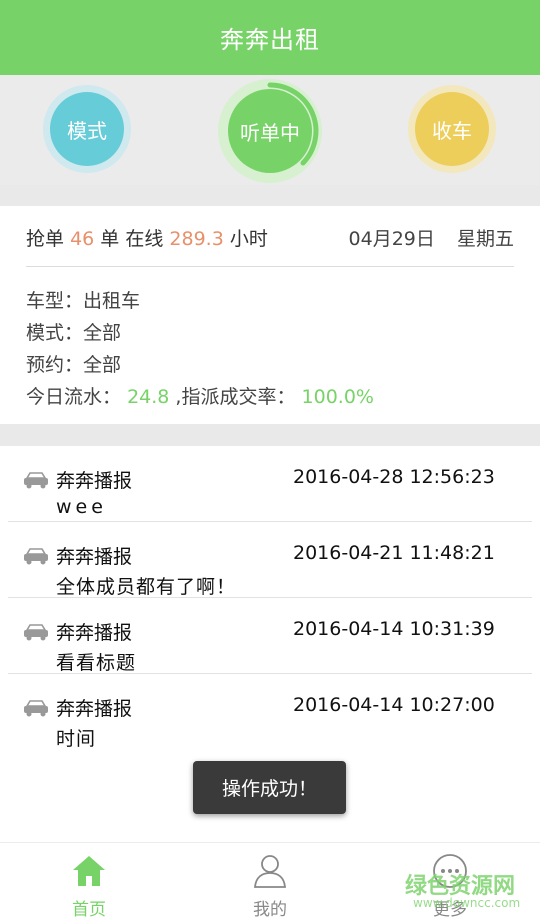 The height and width of the screenshot is (923, 540). I want to click on nav-more-tab: 更多, so click(450, 883).